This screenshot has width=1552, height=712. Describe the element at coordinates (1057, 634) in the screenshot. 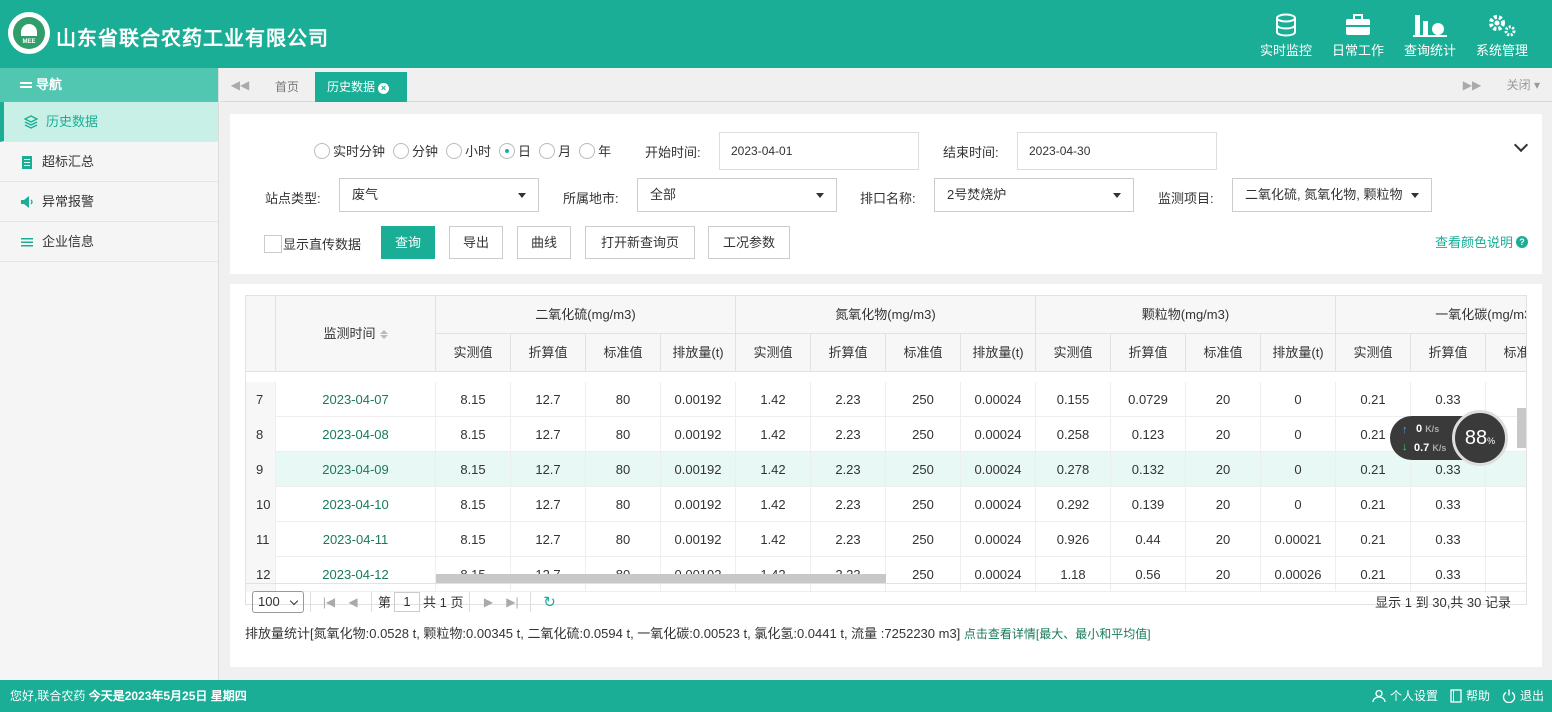

I see `summary-detail-link: 点击查看详情[最大、最小和平均值]` at that location.